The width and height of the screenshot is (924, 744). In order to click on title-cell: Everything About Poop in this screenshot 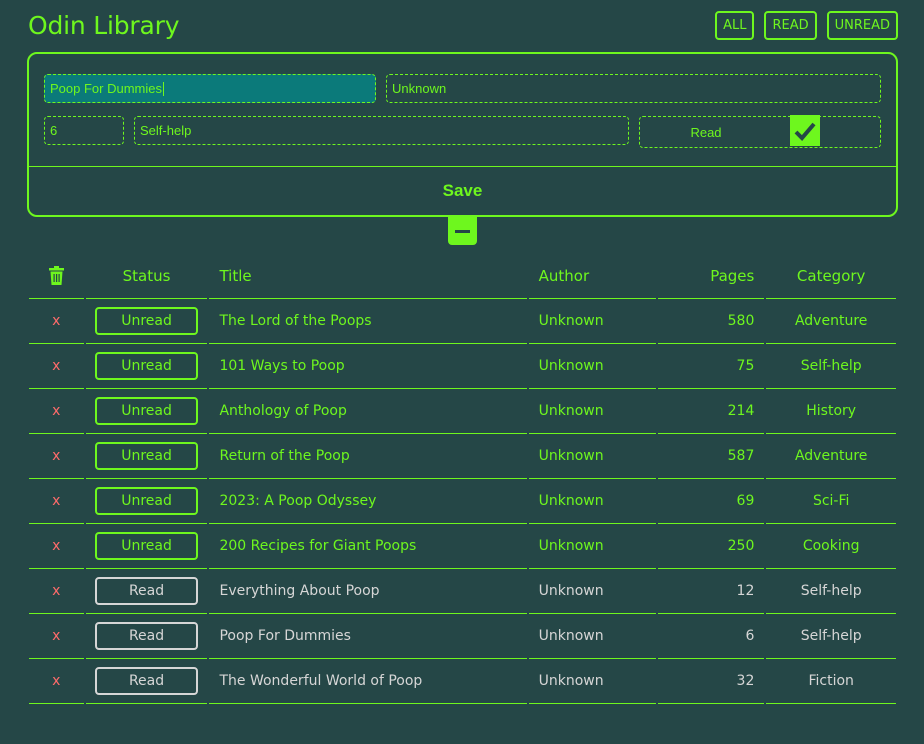, I will do `click(368, 591)`.